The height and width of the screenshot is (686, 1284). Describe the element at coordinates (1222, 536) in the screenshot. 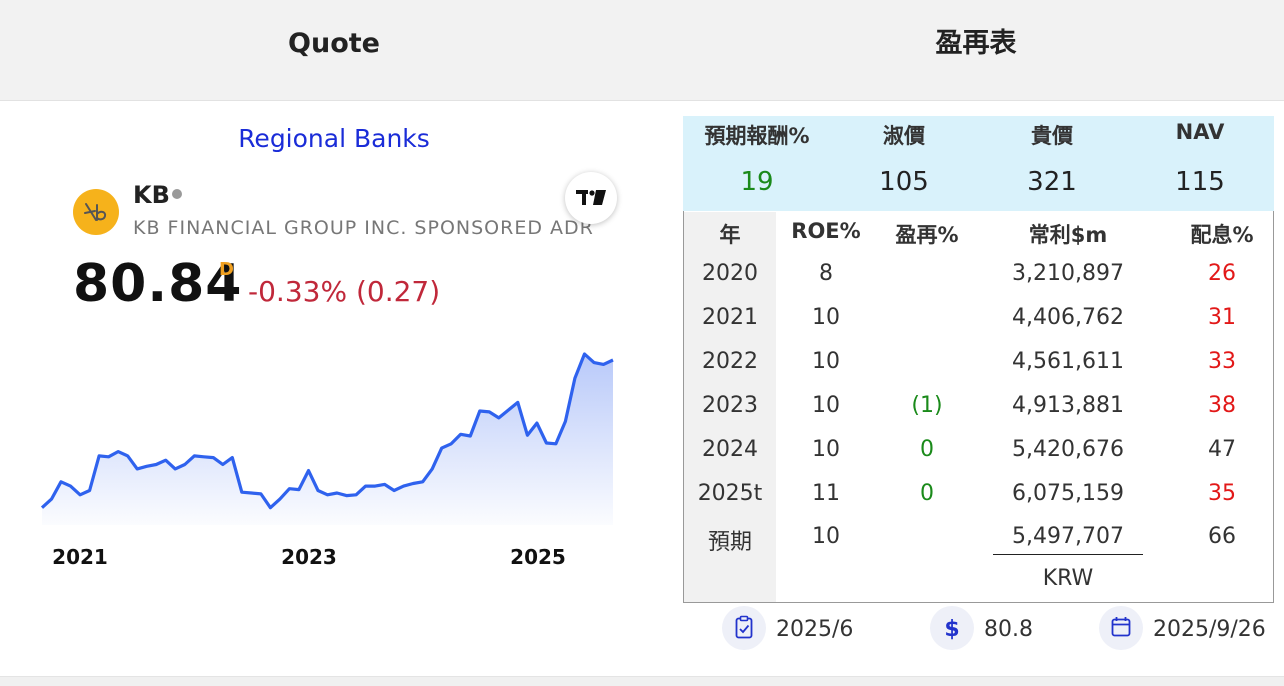

I see `cell-payout: 66` at that location.